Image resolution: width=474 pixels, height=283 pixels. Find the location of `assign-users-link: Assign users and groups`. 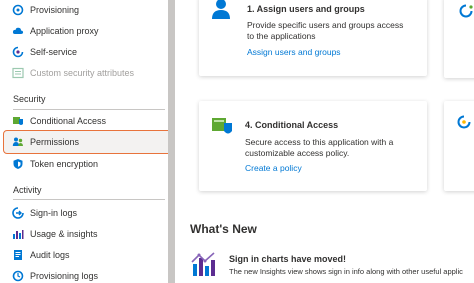

assign-users-link: Assign users and groups is located at coordinates (294, 52).